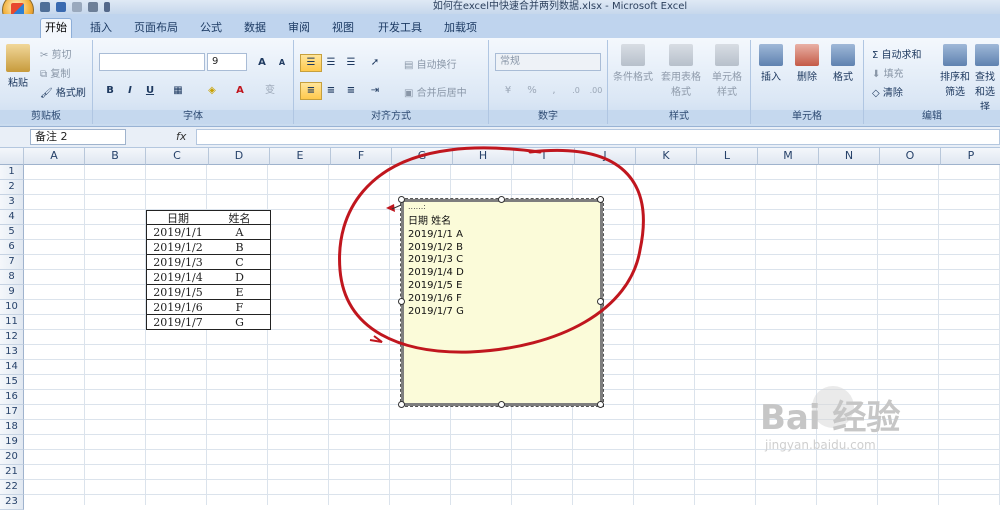  What do you see at coordinates (12, 217) in the screenshot?
I see `row-header-4: 4` at bounding box center [12, 217].